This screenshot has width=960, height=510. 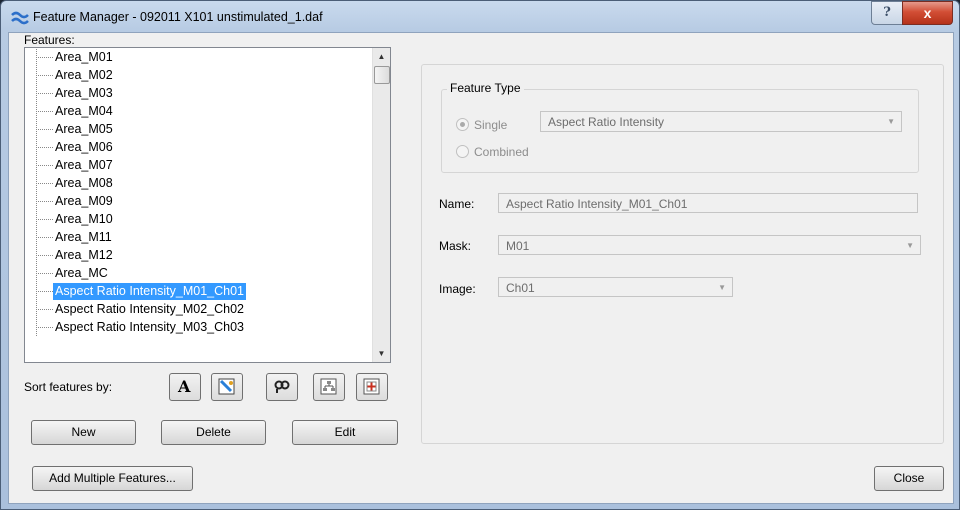 What do you see at coordinates (83, 237) in the screenshot?
I see `tree-item-label: Area_M11` at bounding box center [83, 237].